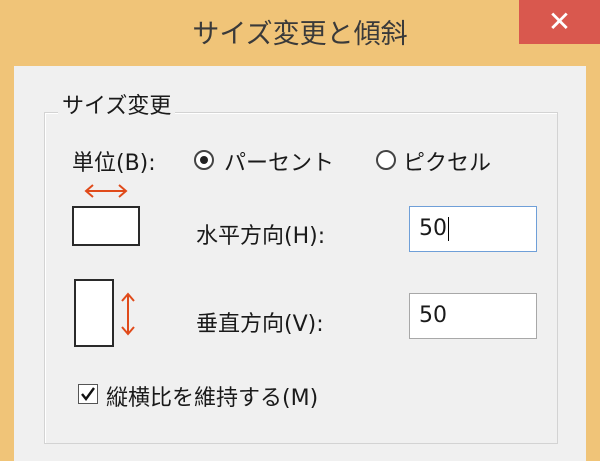 Image resolution: width=600 pixels, height=461 pixels. I want to click on window-frame-left, so click(7, 263).